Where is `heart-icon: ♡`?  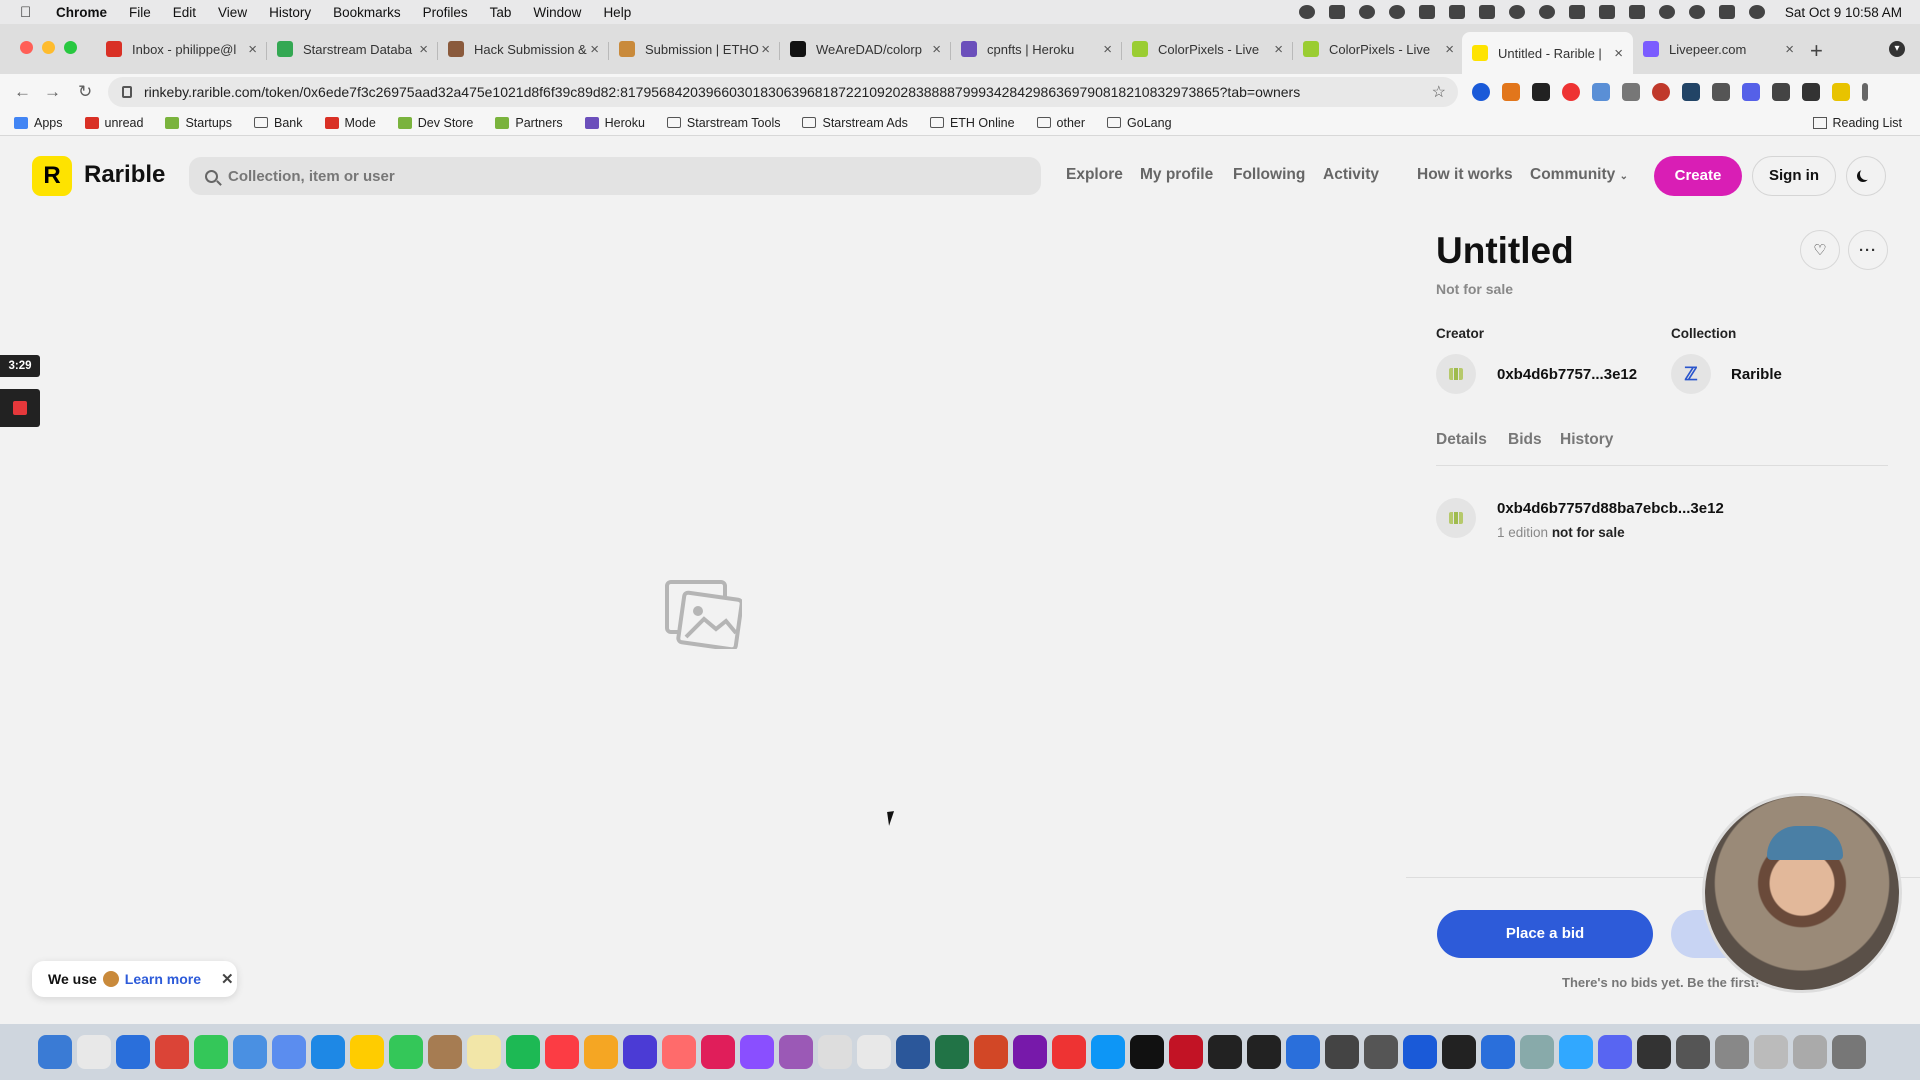 heart-icon: ♡ is located at coordinates (1820, 250).